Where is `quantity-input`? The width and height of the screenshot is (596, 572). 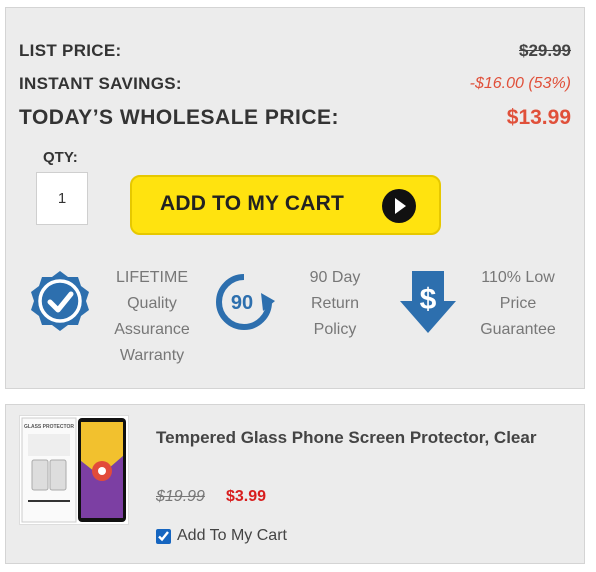
quantity-input is located at coordinates (62, 198).